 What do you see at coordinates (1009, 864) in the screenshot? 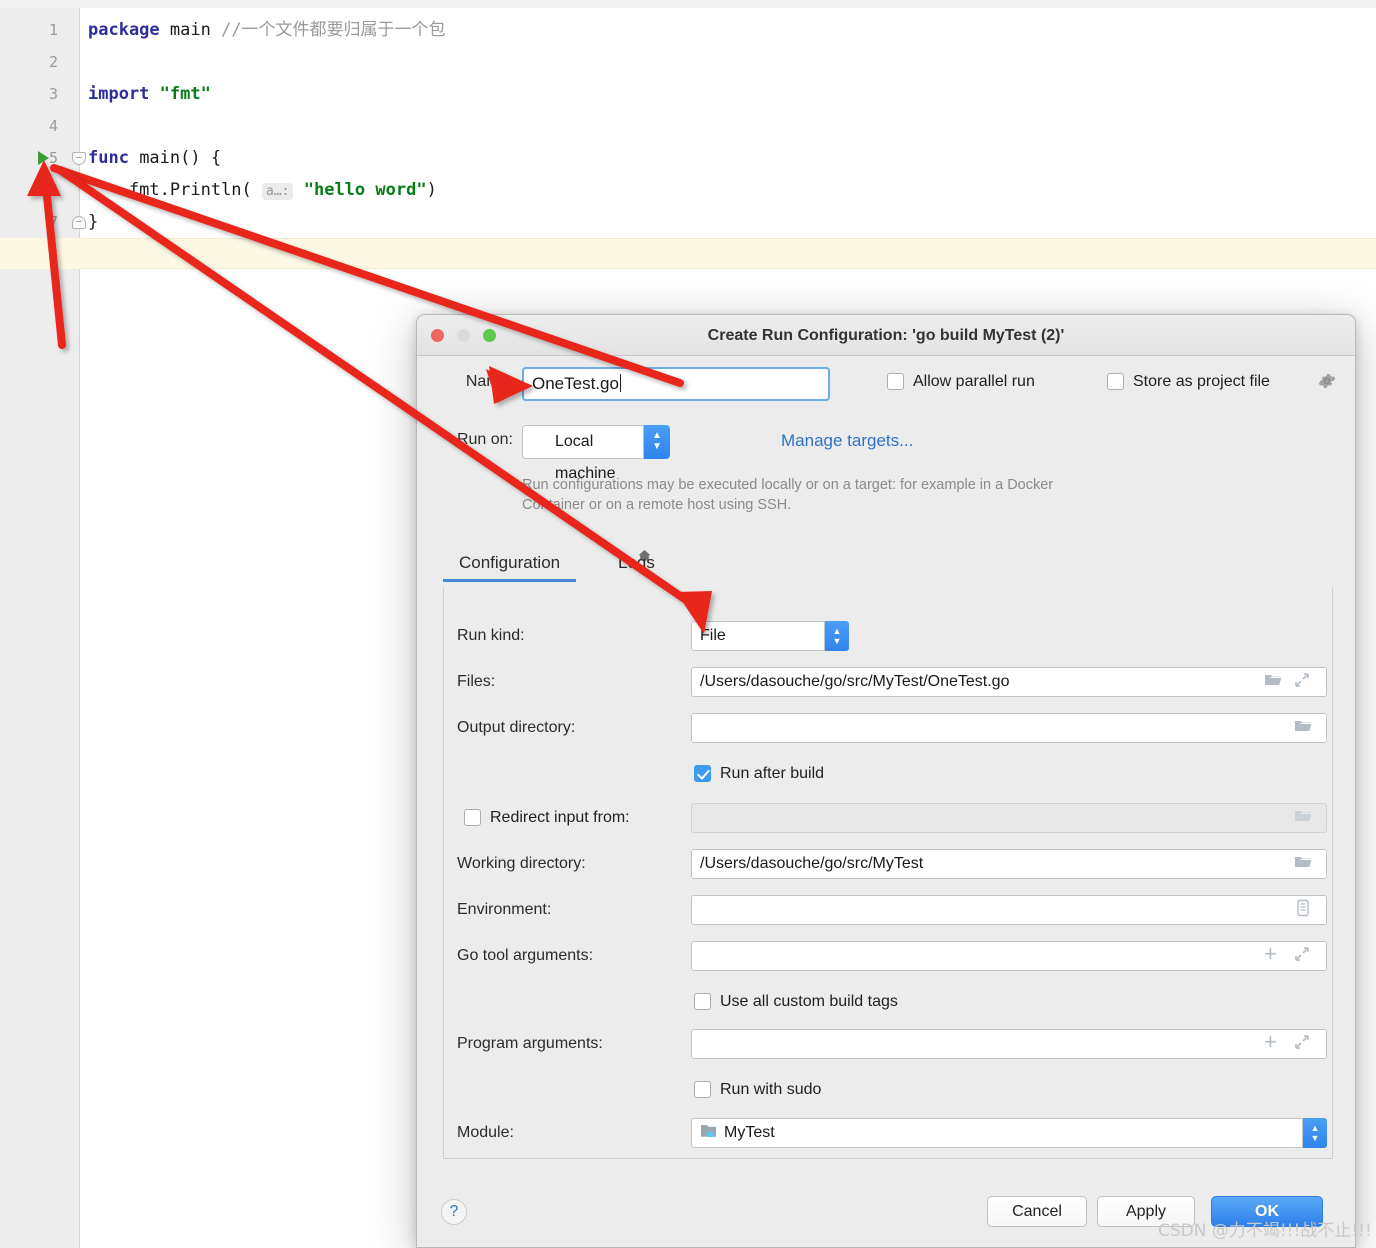
I see `working-directory-input: /Users/dasouche/go/src/MyTest` at bounding box center [1009, 864].